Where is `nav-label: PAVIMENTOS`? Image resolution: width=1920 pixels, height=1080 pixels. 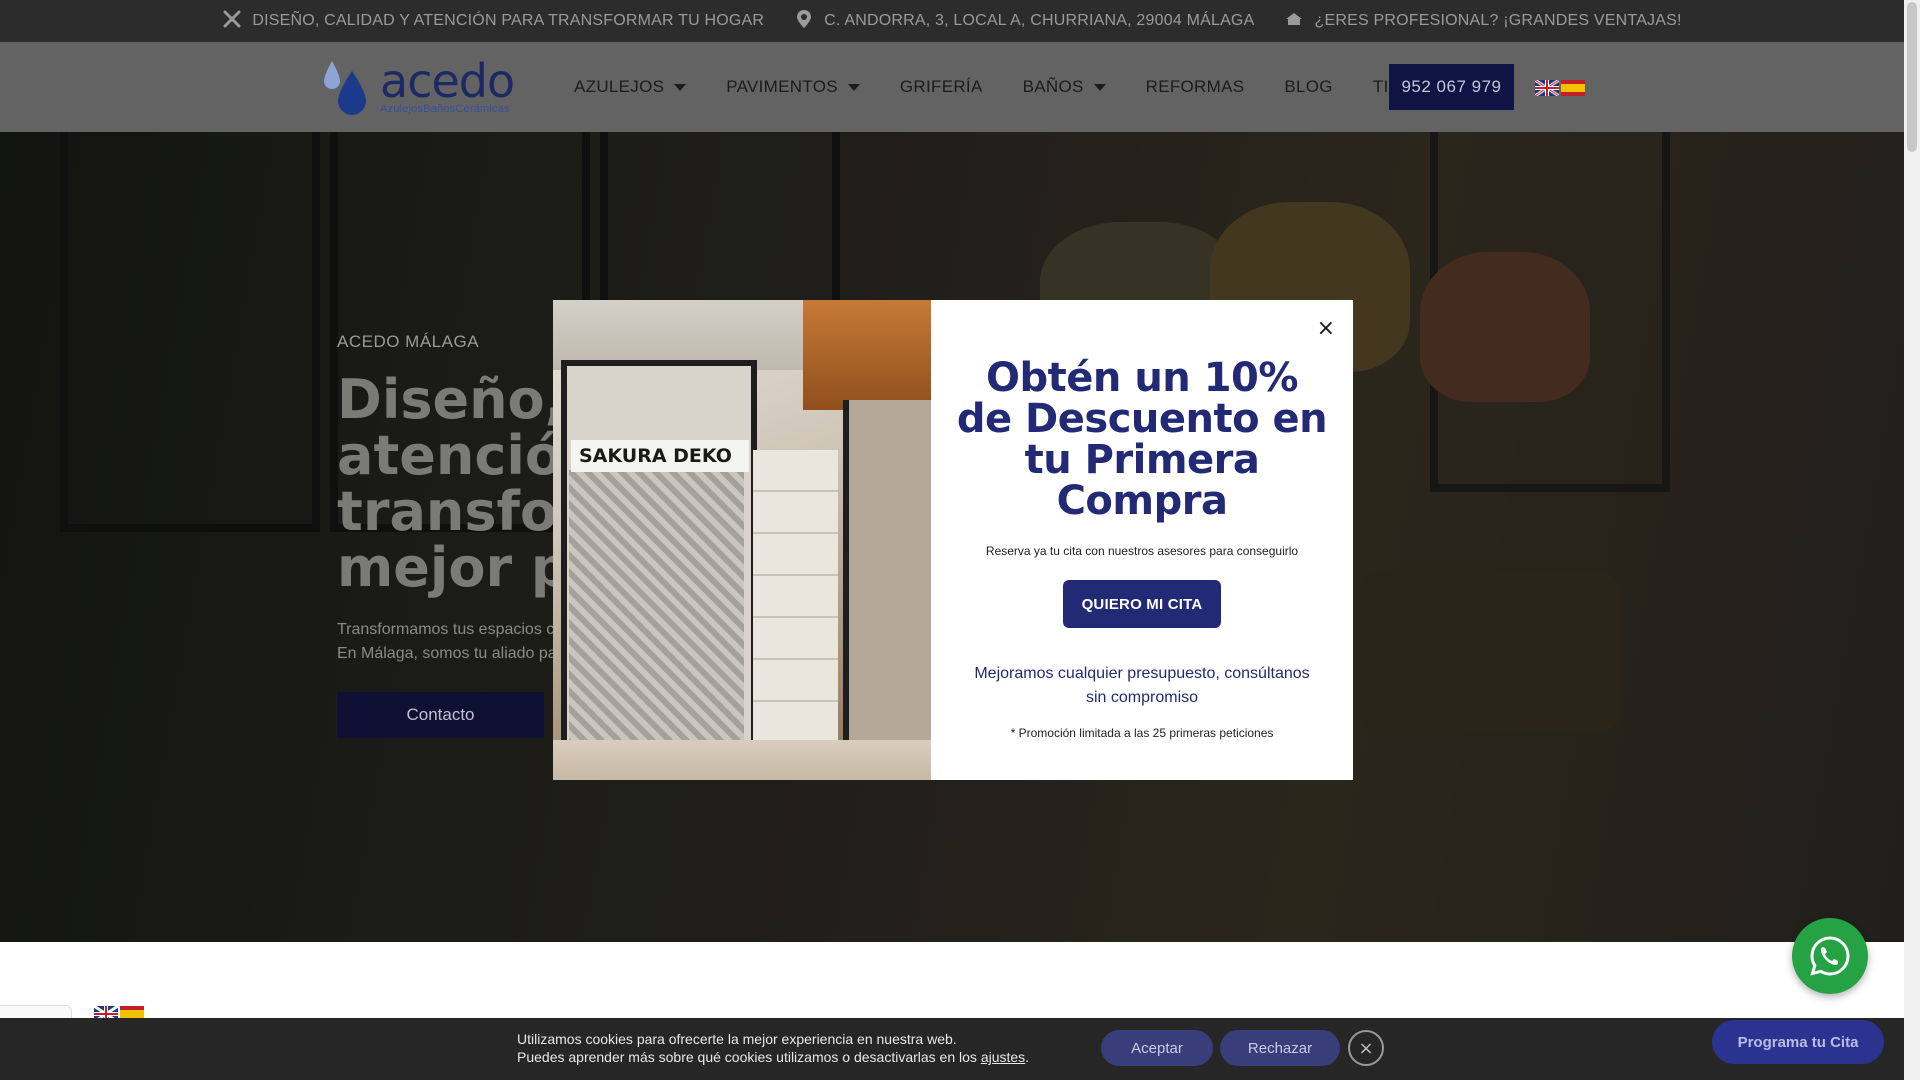
nav-label: PAVIMENTOS is located at coordinates (782, 86).